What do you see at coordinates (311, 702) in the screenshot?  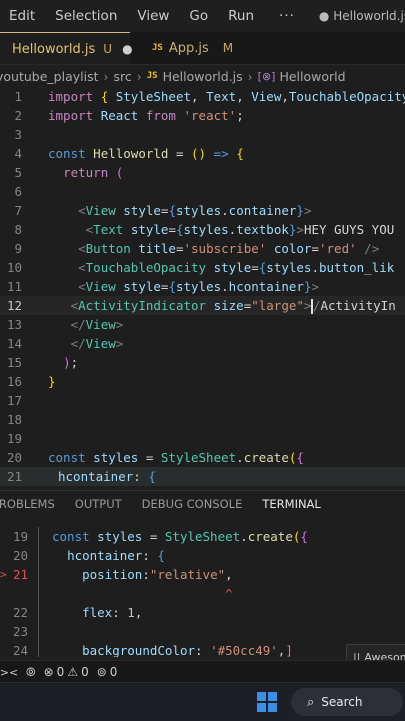 I see `search-icon: ⌕` at bounding box center [311, 702].